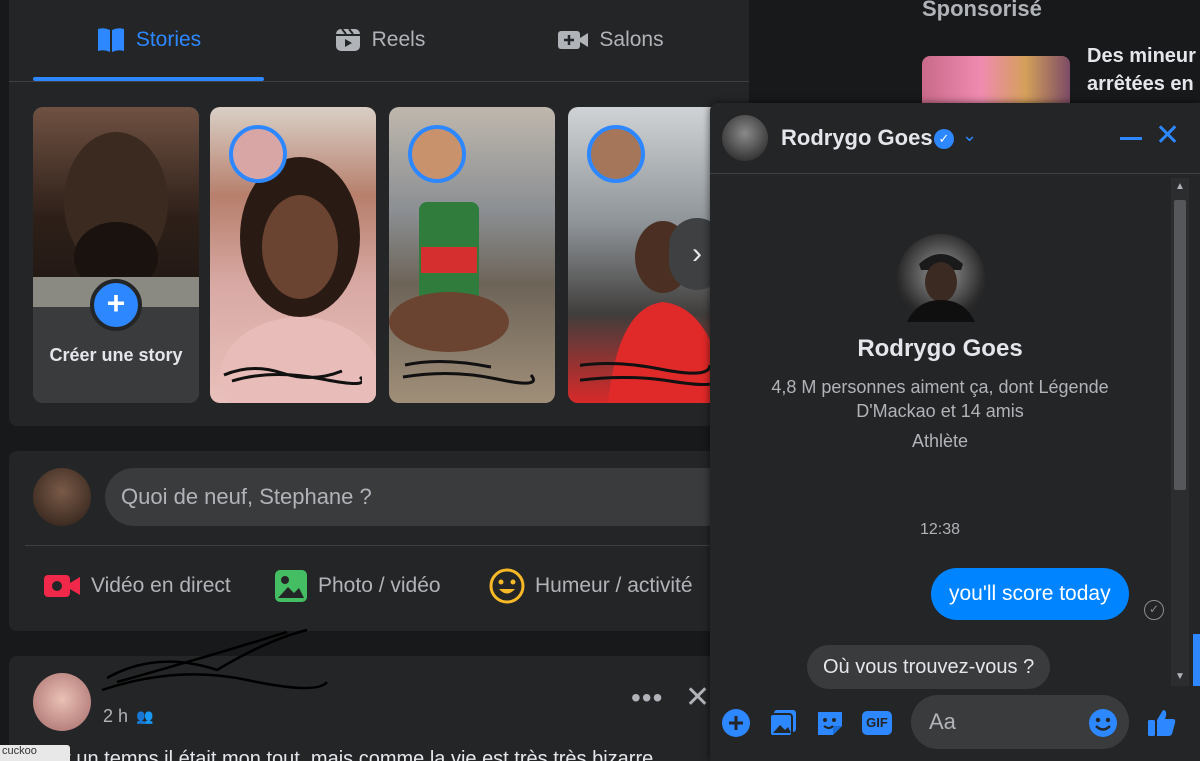  Describe the element at coordinates (1131, 138) in the screenshot. I see `minimize-button` at that location.